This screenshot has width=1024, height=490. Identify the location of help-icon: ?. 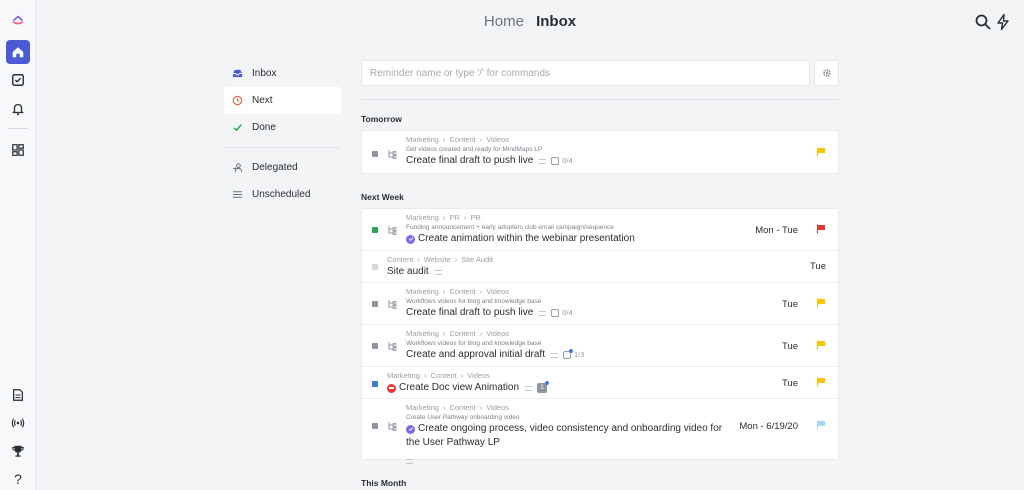
(18, 478).